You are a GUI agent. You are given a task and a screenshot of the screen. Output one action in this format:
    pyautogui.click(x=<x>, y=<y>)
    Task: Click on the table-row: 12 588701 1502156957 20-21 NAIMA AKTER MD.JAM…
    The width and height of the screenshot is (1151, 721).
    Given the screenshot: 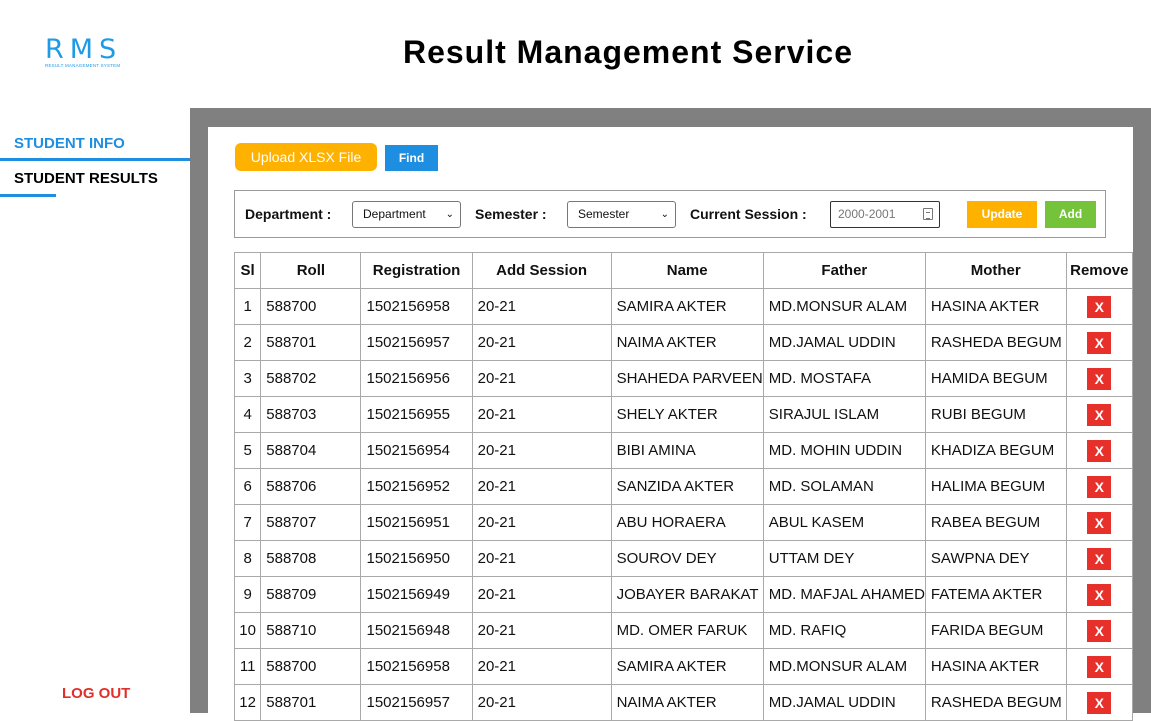 What is the action you would take?
    pyautogui.click(x=683, y=702)
    